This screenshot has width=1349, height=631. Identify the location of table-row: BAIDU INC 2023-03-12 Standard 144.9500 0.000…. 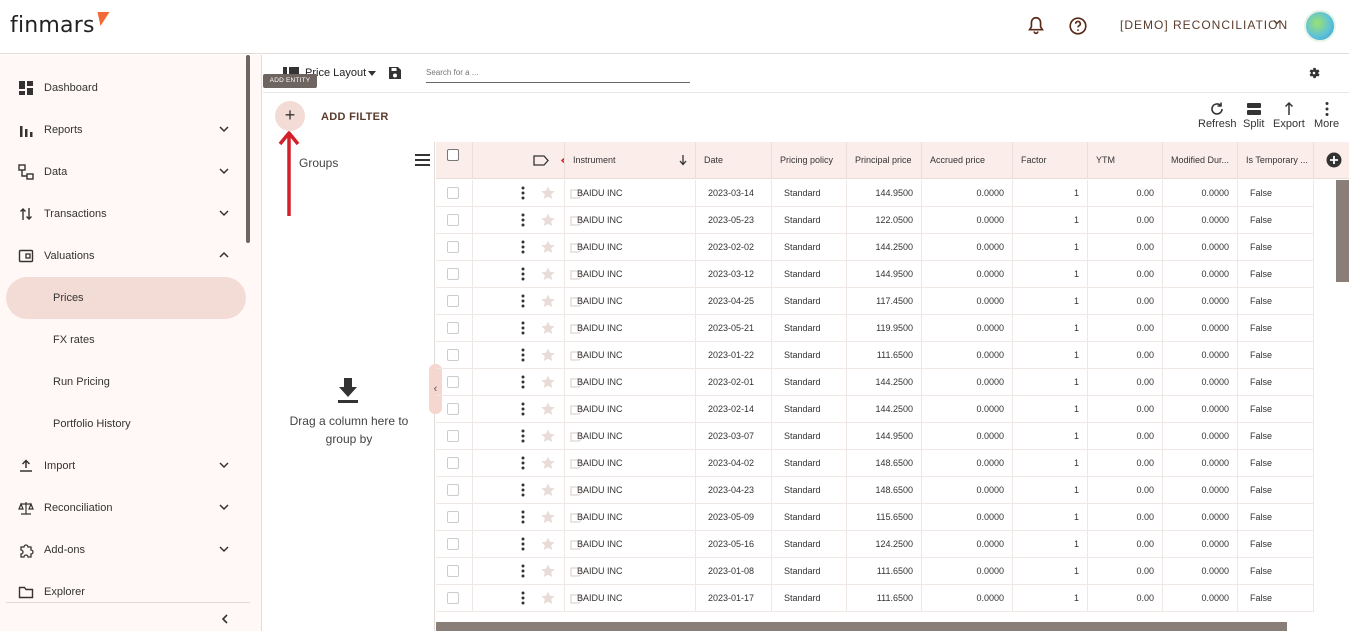
(875, 274).